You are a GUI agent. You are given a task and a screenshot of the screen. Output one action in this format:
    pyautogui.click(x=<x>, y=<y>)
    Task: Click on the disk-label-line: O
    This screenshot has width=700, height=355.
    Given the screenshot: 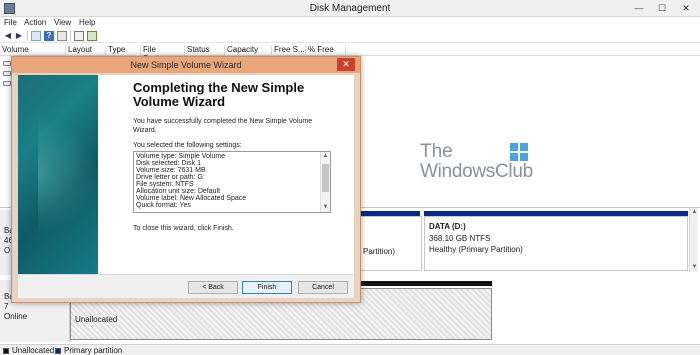 What is the action you would take?
    pyautogui.click(x=7, y=250)
    